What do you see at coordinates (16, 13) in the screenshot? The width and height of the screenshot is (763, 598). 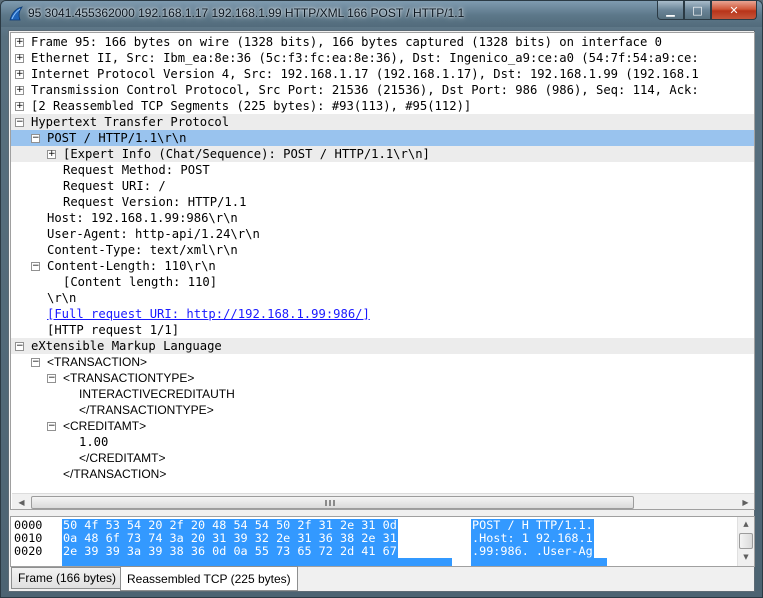 I see `wireshark-fin-icon` at bounding box center [16, 13].